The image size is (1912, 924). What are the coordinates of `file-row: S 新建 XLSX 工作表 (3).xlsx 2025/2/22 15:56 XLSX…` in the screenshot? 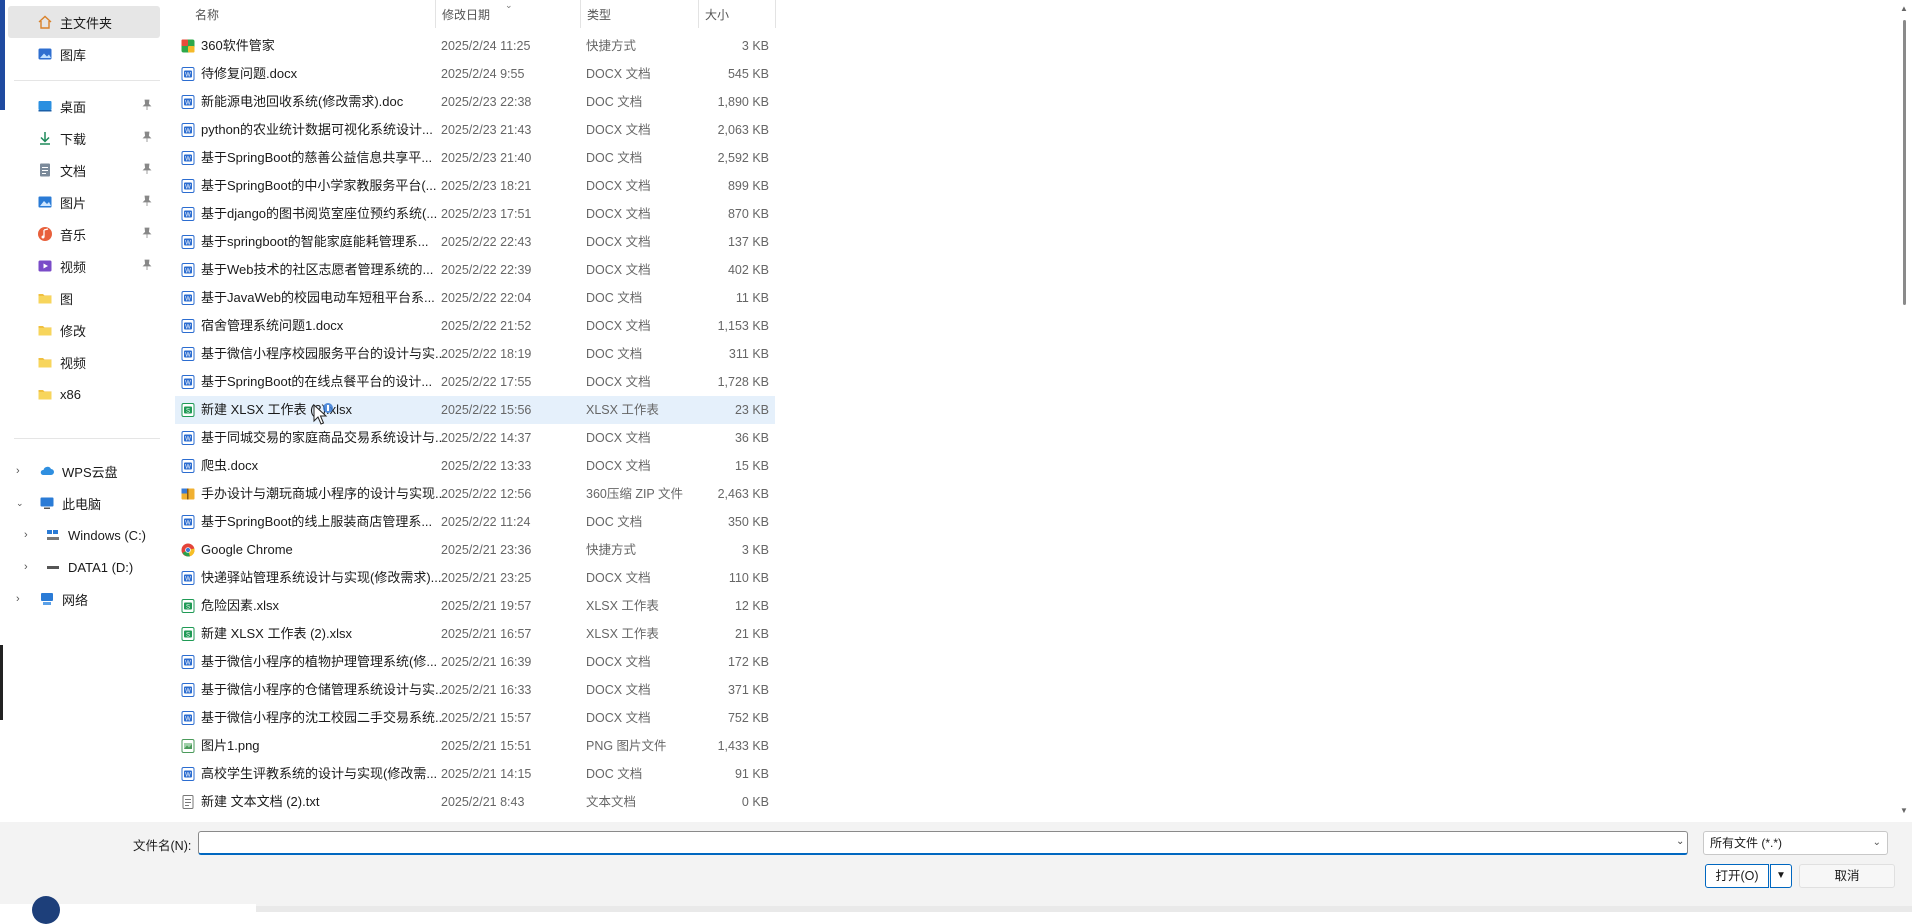 It's located at (475, 410).